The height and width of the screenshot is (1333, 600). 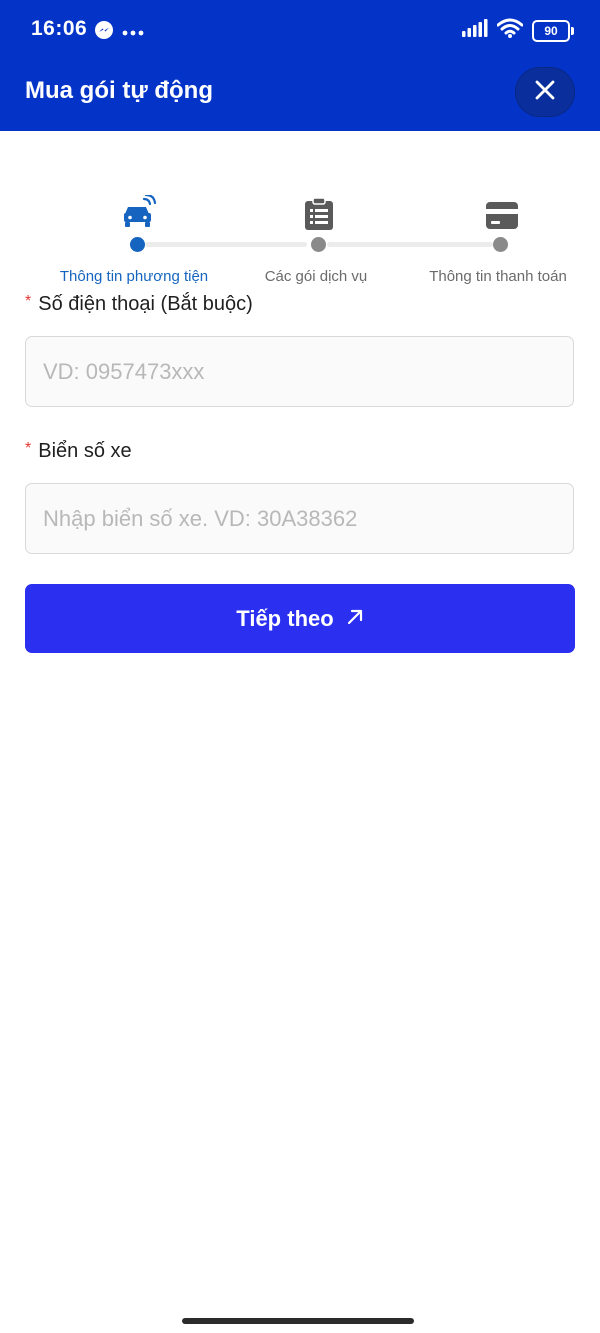 I want to click on app-header: 16:06 90 Mua gói tự động, so click(x=300, y=65).